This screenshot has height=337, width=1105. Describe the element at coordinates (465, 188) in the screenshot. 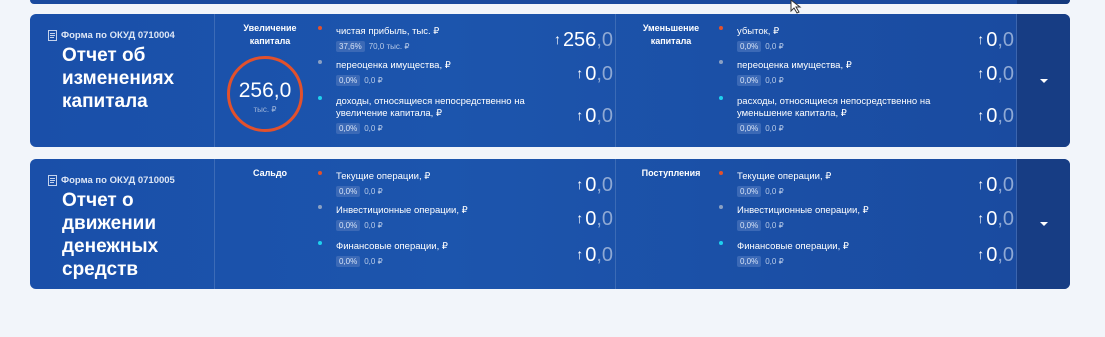

I see `metric-row: Текущие операции, ₽ 0,0% 0,0 ₽ ↑ 0,0` at that location.